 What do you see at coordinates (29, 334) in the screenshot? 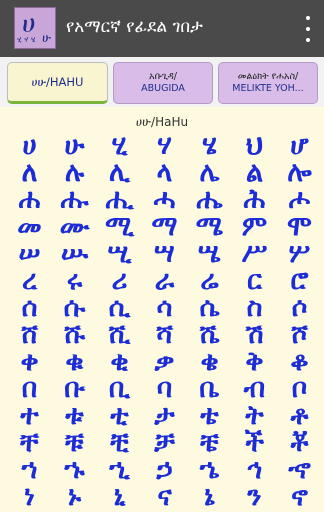
I see `fidel-character: ሸ` at bounding box center [29, 334].